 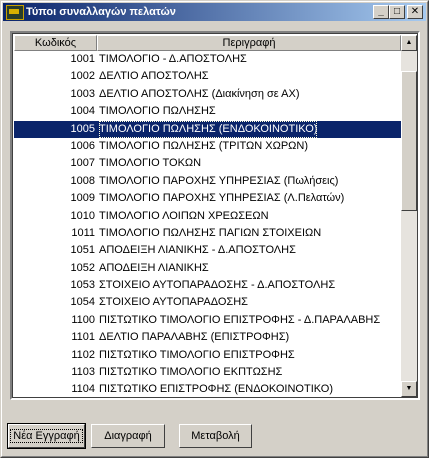 I want to click on item-description: ΣΤΟΙΧΕΙΟ ΑΥΤΟΠΑΡΑΔΟΣΗΣ - Δ.ΑΠΟΣΤΟΛΗΣ, so click(x=217, y=285).